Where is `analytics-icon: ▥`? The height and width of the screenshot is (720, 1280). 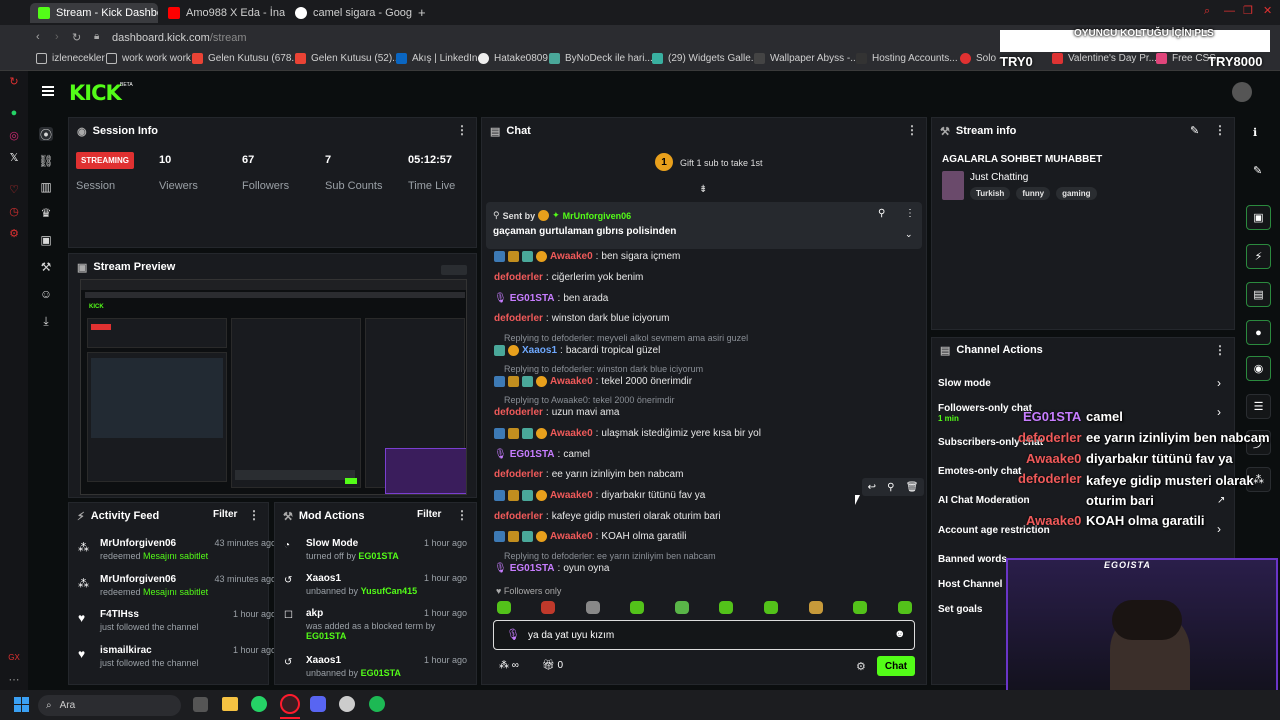 analytics-icon: ▥ is located at coordinates (46, 187).